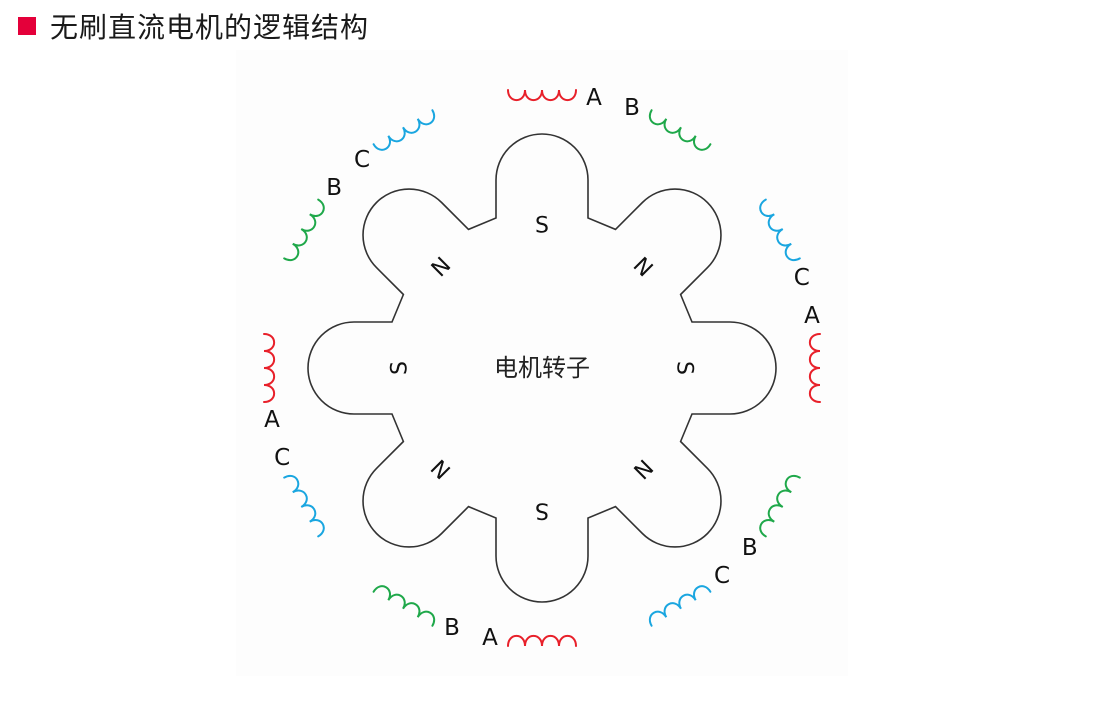 This screenshot has height=710, width=1112. Describe the element at coordinates (210, 27) in the screenshot. I see `title-text: 无刷直流电机的逻辑结构` at that location.